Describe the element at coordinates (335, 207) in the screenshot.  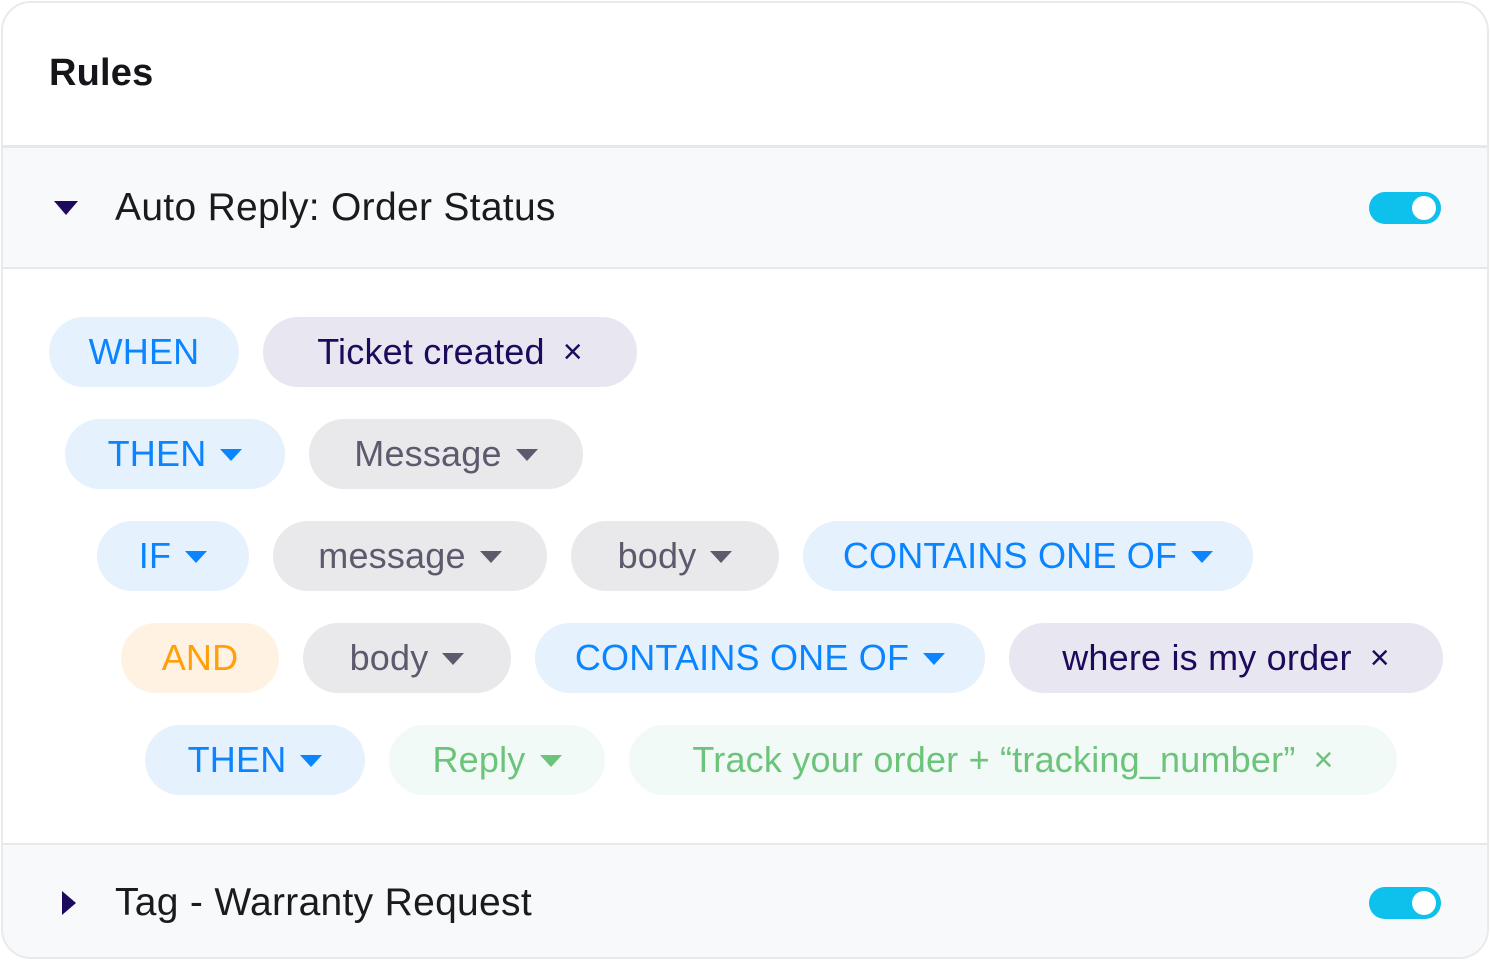
I see `rule-name: Auto Reply: Order Status` at that location.